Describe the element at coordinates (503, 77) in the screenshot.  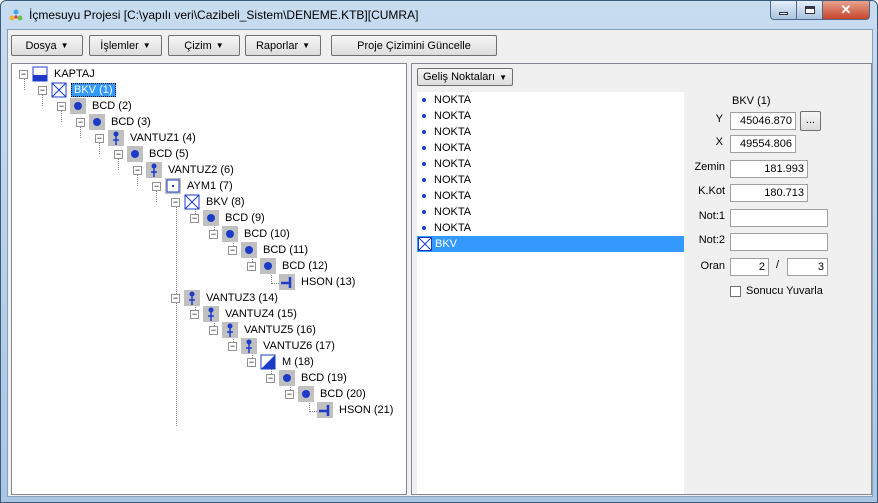
I see `dropdown-arrow-icon: ▼` at that location.